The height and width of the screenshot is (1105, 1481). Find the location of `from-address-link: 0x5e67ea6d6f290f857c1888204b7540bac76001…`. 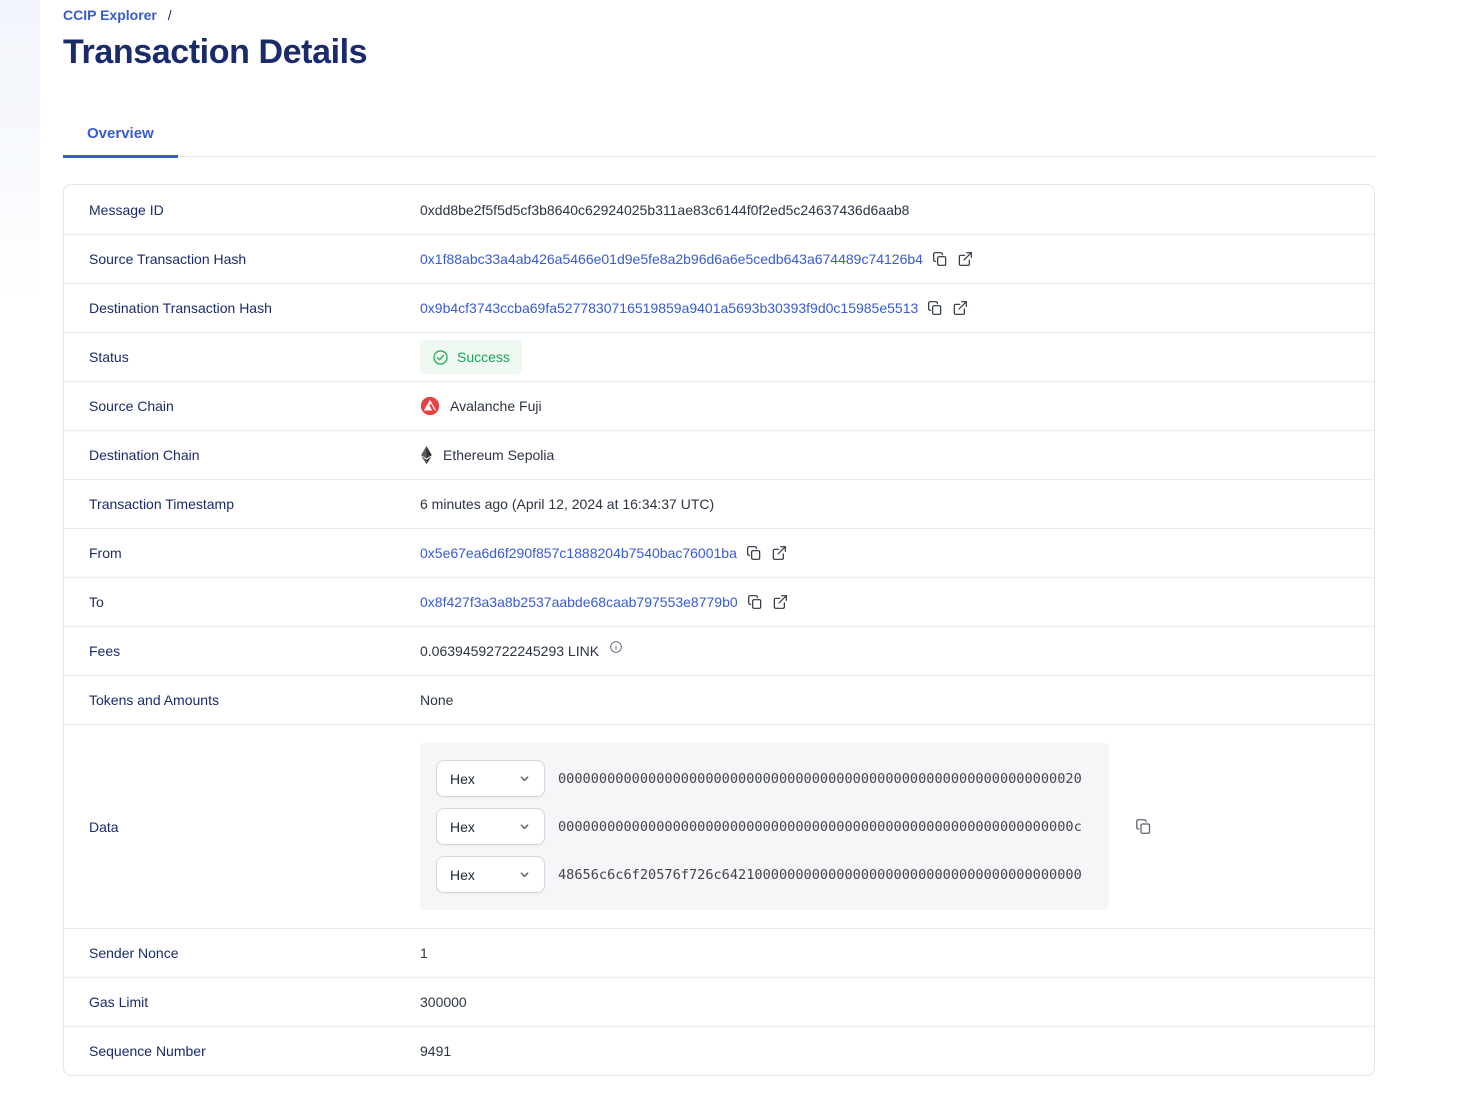

from-address-link: 0x5e67ea6d6f290f857c1888204b7540bac76001… is located at coordinates (578, 553).